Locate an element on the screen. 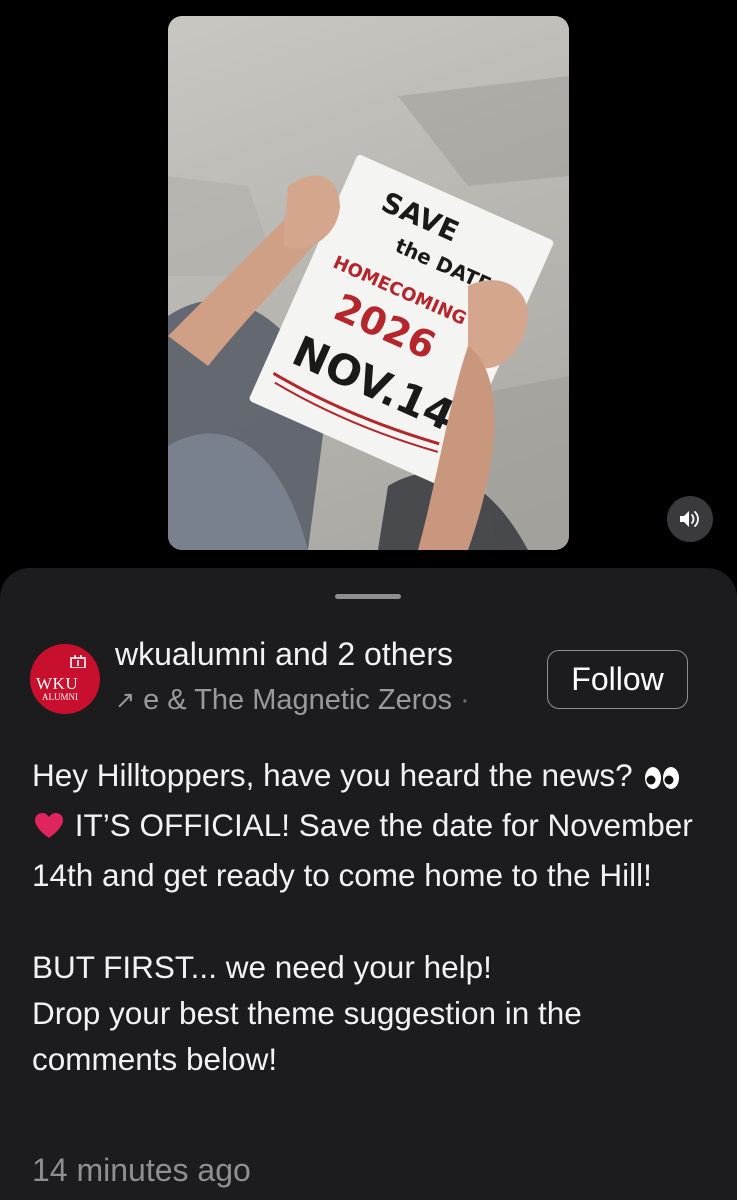 This screenshot has height=1200, width=737. avatar-text: WKU is located at coordinates (57, 683).